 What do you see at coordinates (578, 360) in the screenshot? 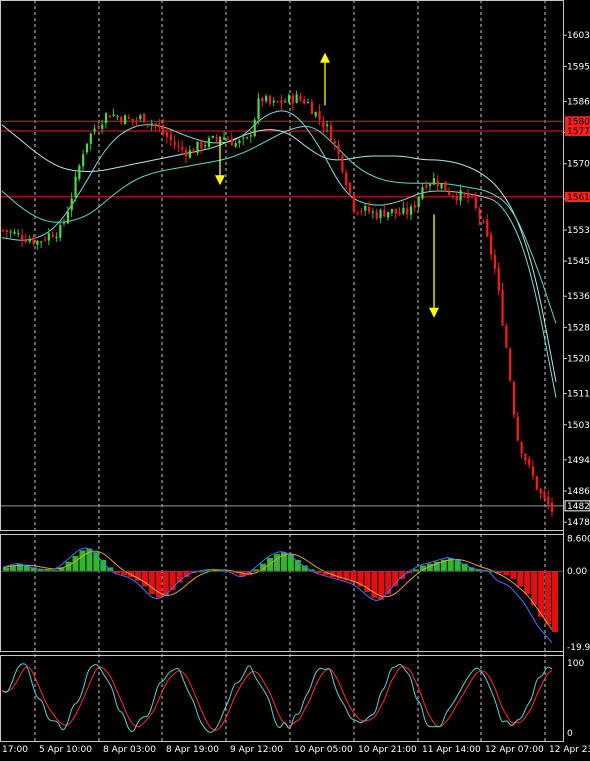
I see `price-tick-label: 1520.` at bounding box center [578, 360].